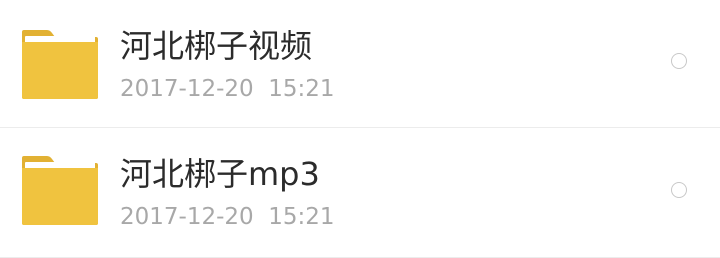  Describe the element at coordinates (220, 174) in the screenshot. I see `file-name: 河北梆子mp3` at that location.